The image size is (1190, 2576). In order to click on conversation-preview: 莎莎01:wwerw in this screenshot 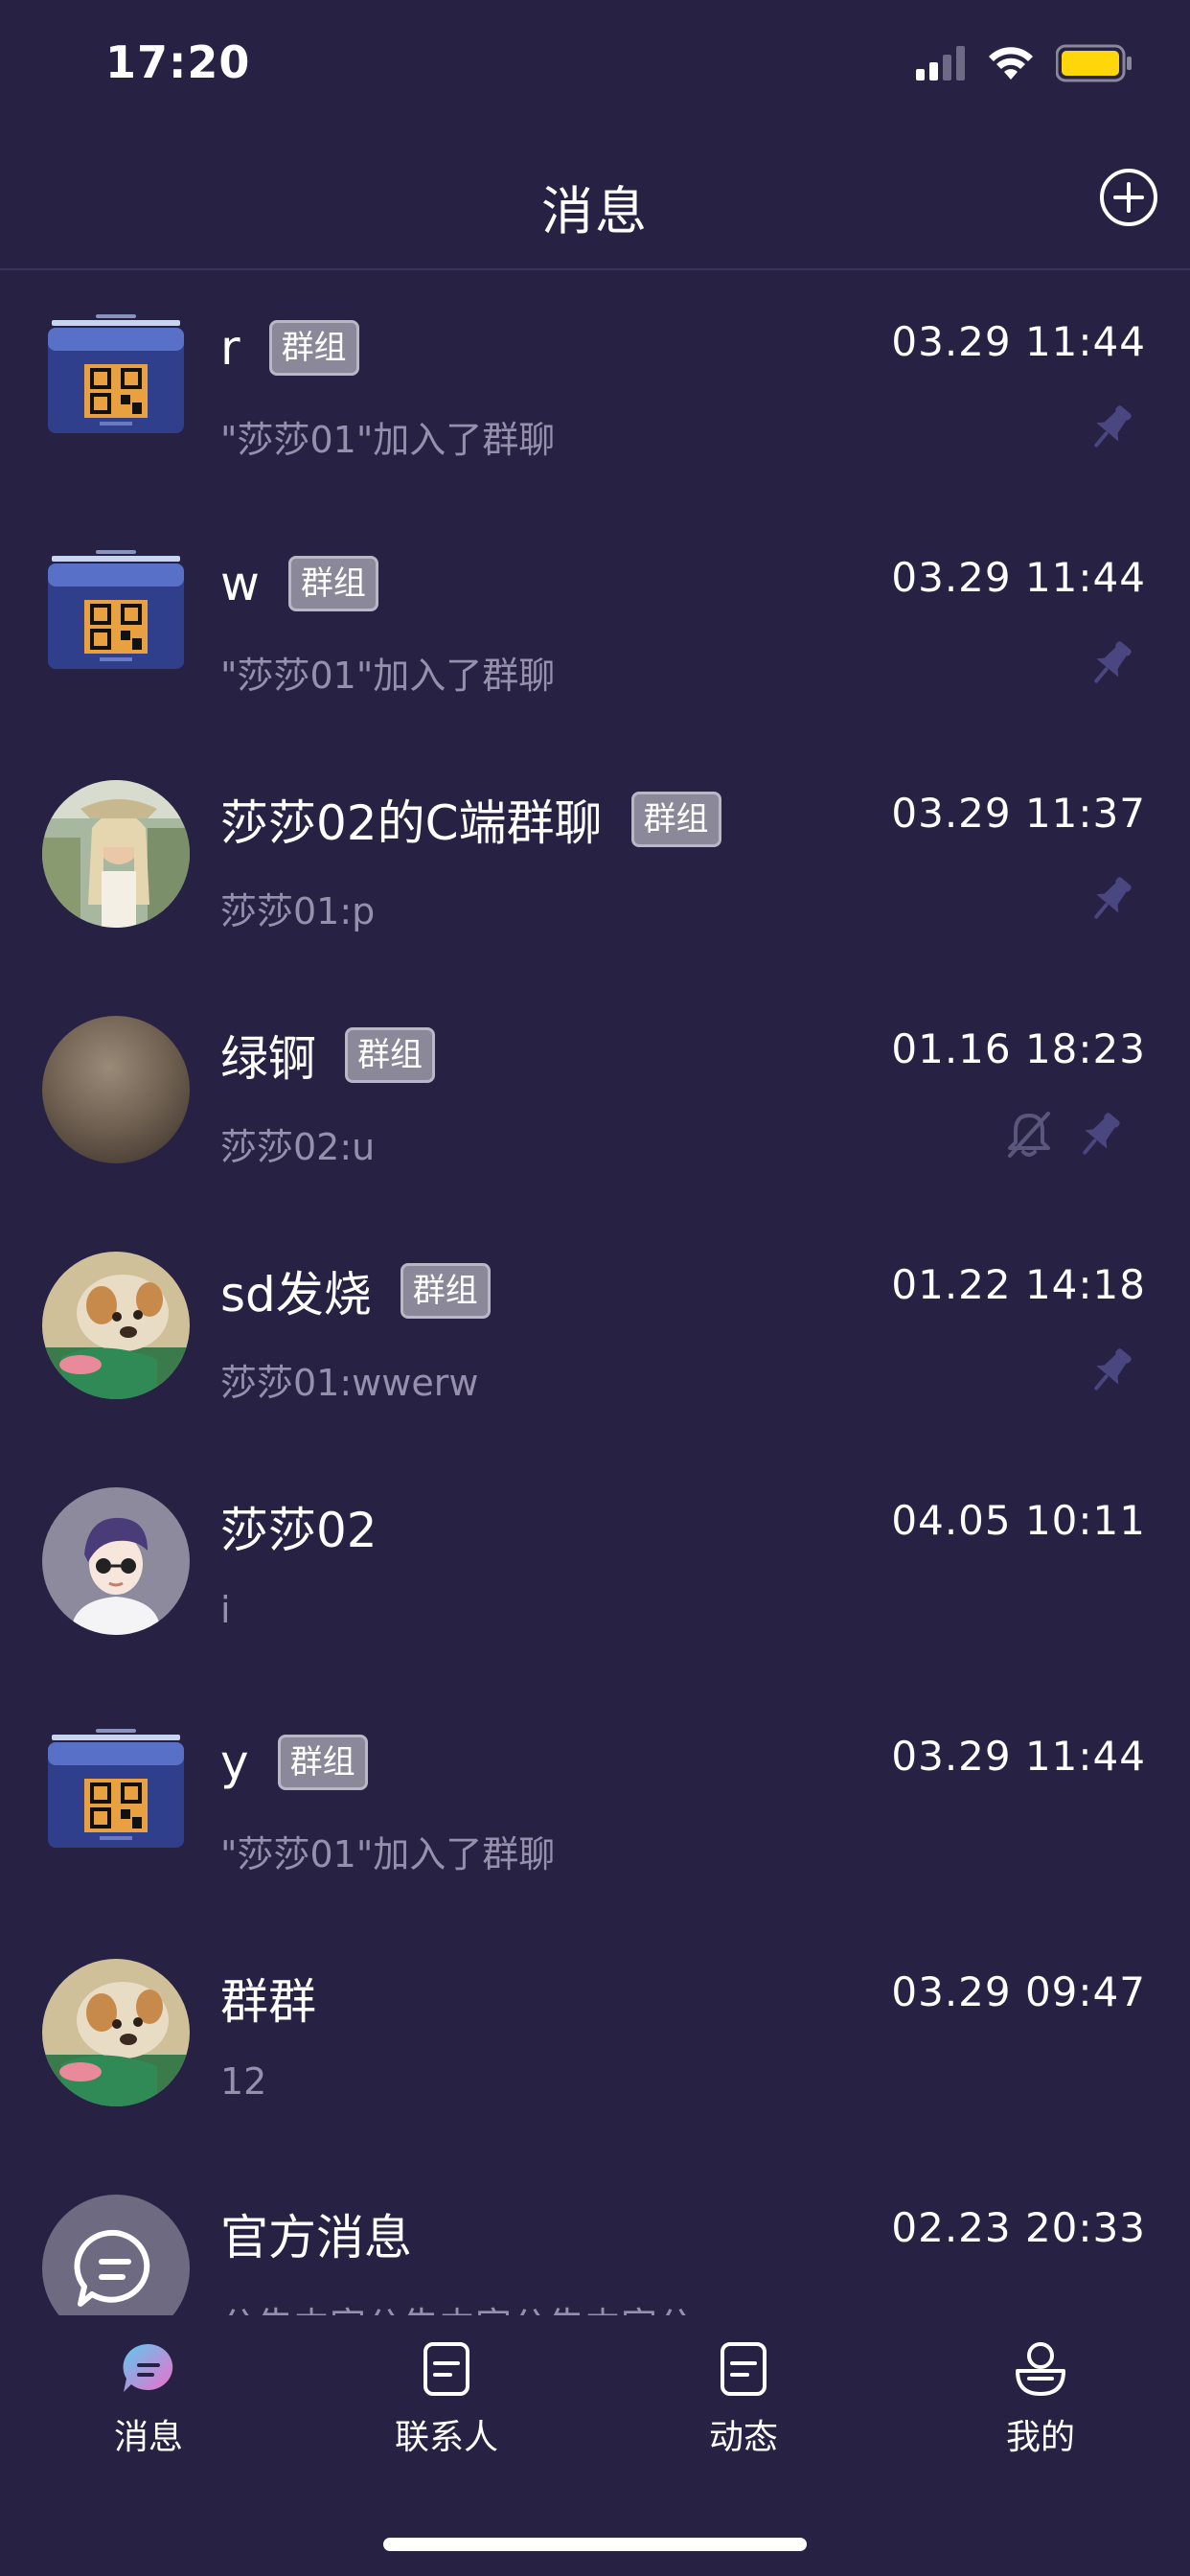, I will do `click(350, 1383)`.